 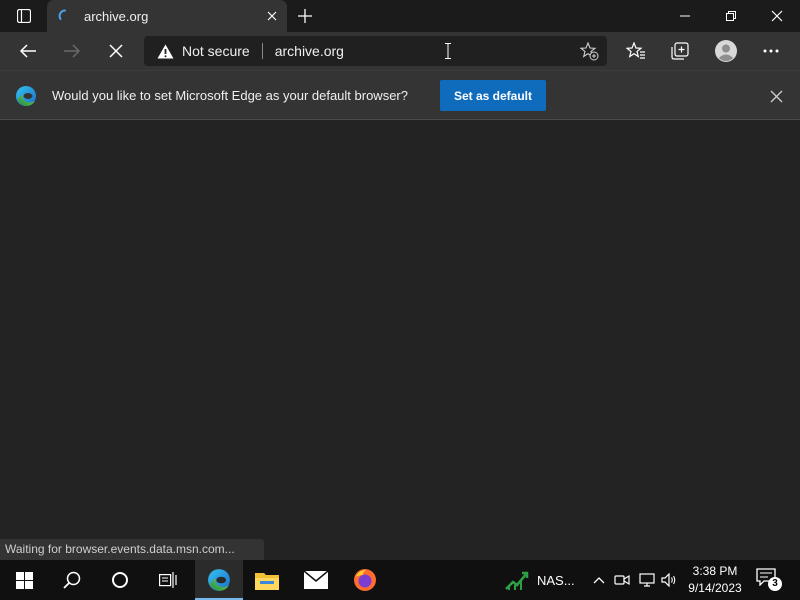 I want to click on profile-button, so click(x=726, y=51).